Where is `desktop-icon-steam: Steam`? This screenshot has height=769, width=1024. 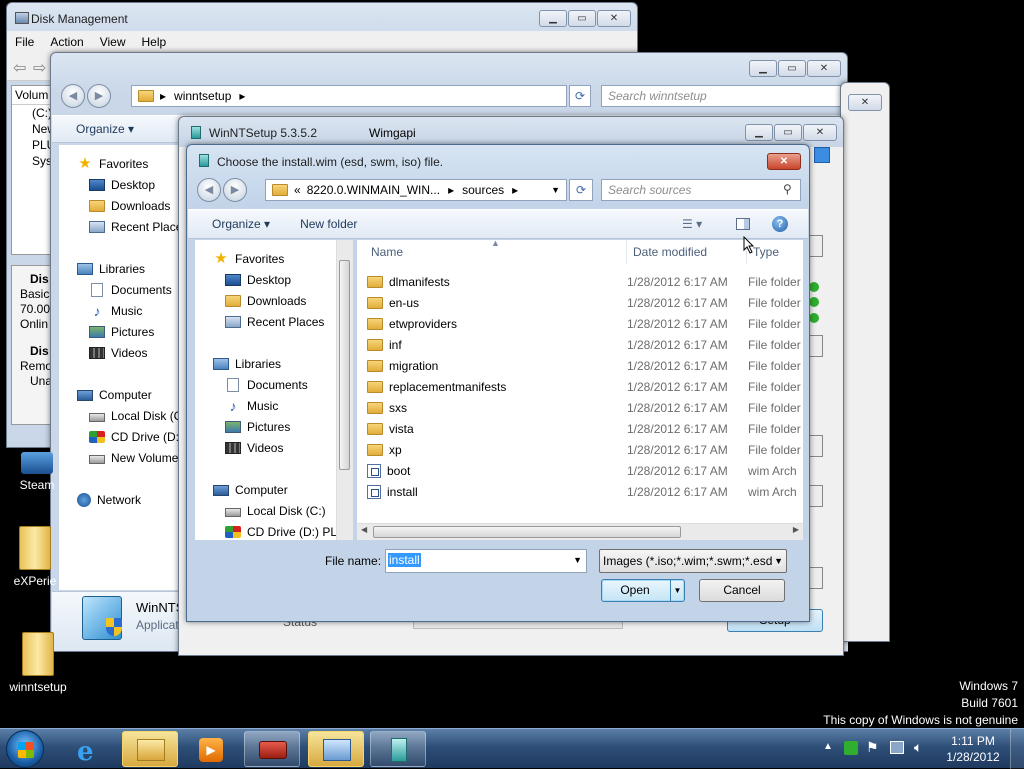 desktop-icon-steam: Steam is located at coordinates (37, 472).